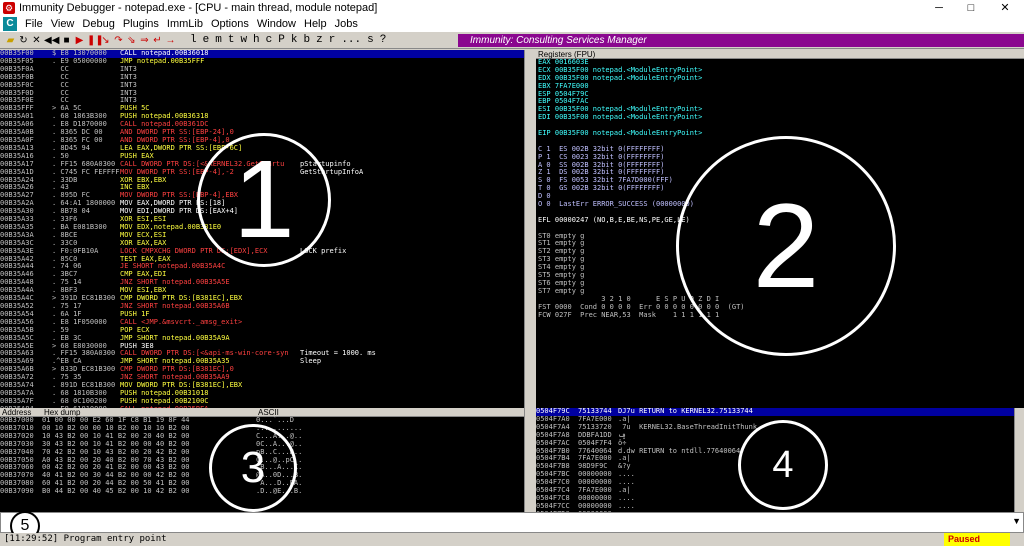 The height and width of the screenshot is (546, 1024). Describe the element at coordinates (131, 40) in the screenshot. I see `trace-into-icon: ⇘` at that location.